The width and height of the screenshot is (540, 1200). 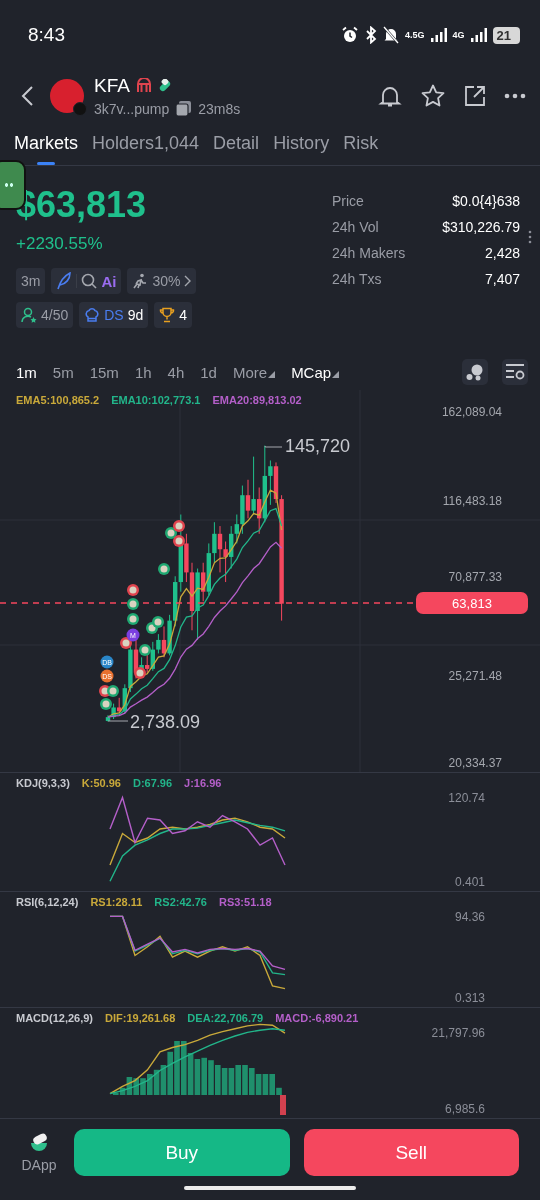 I want to click on token-address: 3k7v...pump, so click(x=132, y=108).